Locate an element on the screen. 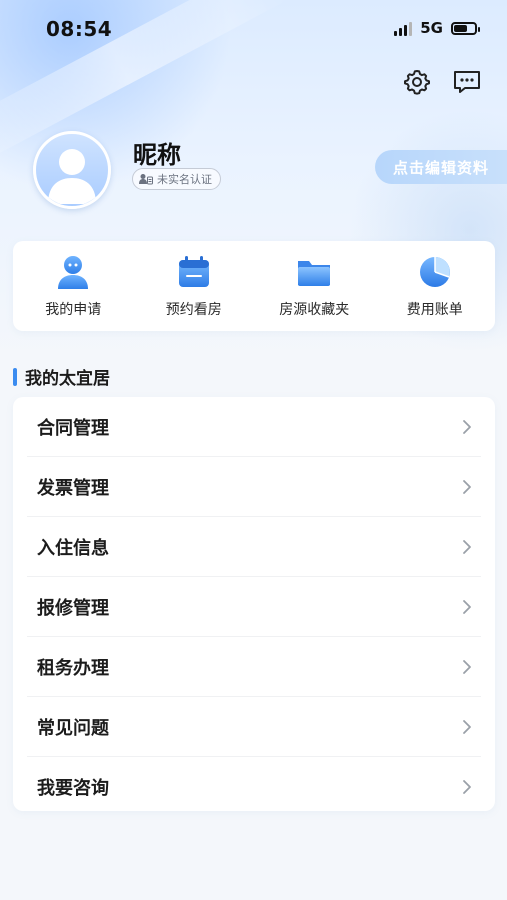 The width and height of the screenshot is (507, 900). quick-action-label: 我的申请 is located at coordinates (73, 310).